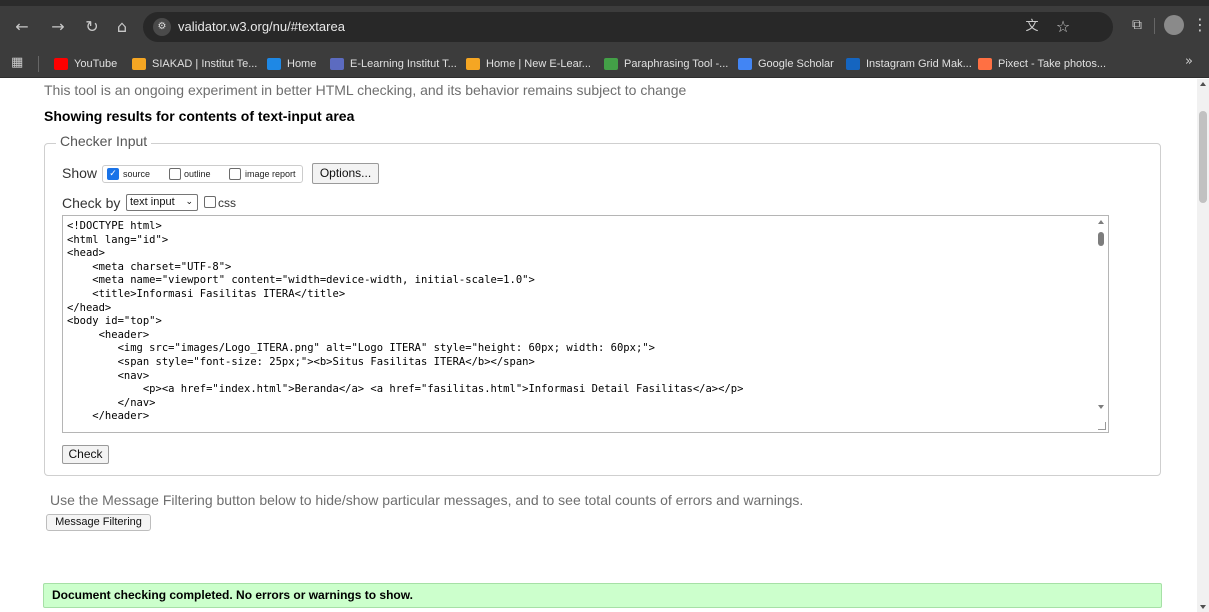 The width and height of the screenshot is (1209, 612). Describe the element at coordinates (91, 203) in the screenshot. I see `check-by-label: Check by` at that location.